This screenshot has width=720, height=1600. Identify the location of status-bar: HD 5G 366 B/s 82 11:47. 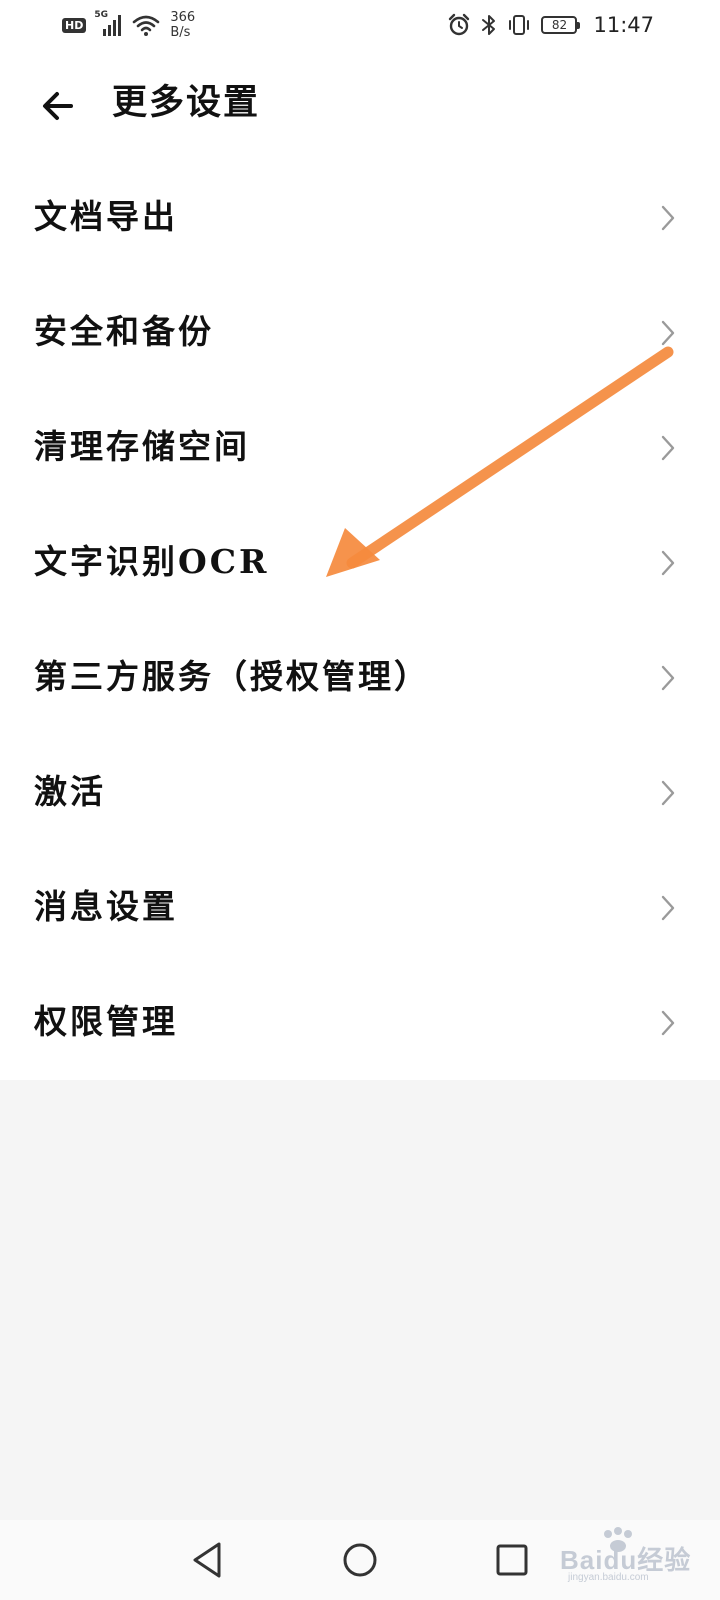
(360, 25).